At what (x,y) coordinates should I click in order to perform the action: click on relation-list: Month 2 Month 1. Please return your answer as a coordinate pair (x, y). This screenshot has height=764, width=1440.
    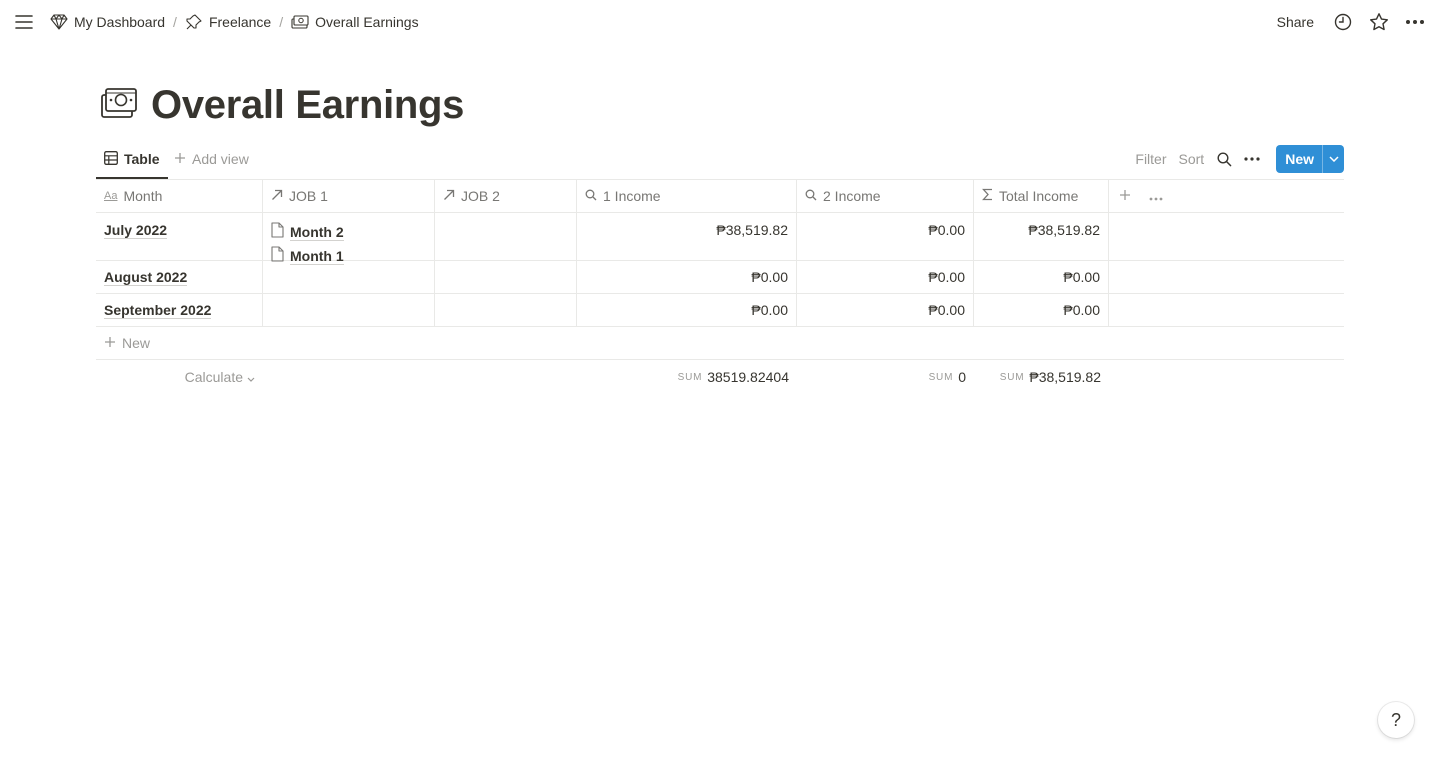
    Looking at the image, I should click on (307, 244).